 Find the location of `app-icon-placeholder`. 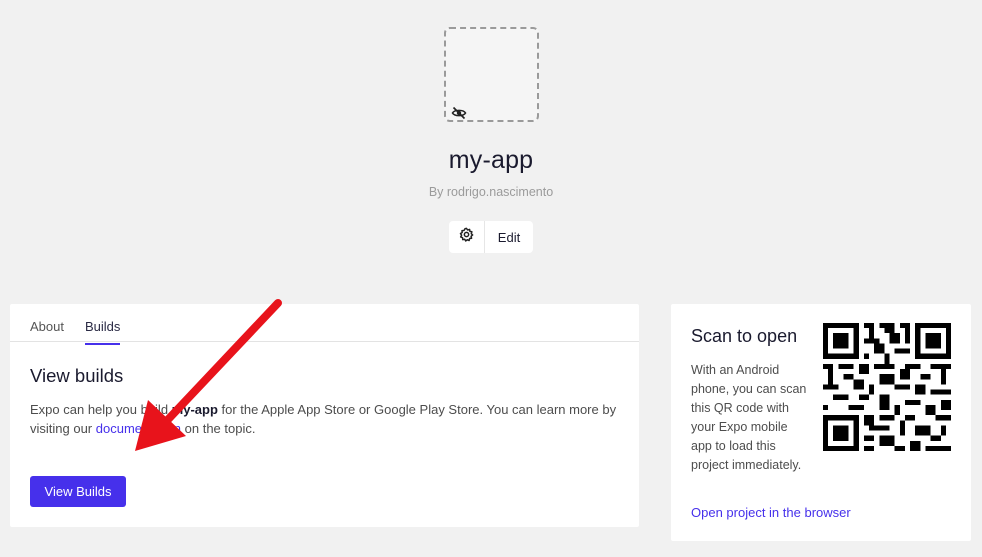

app-icon-placeholder is located at coordinates (491, 74).